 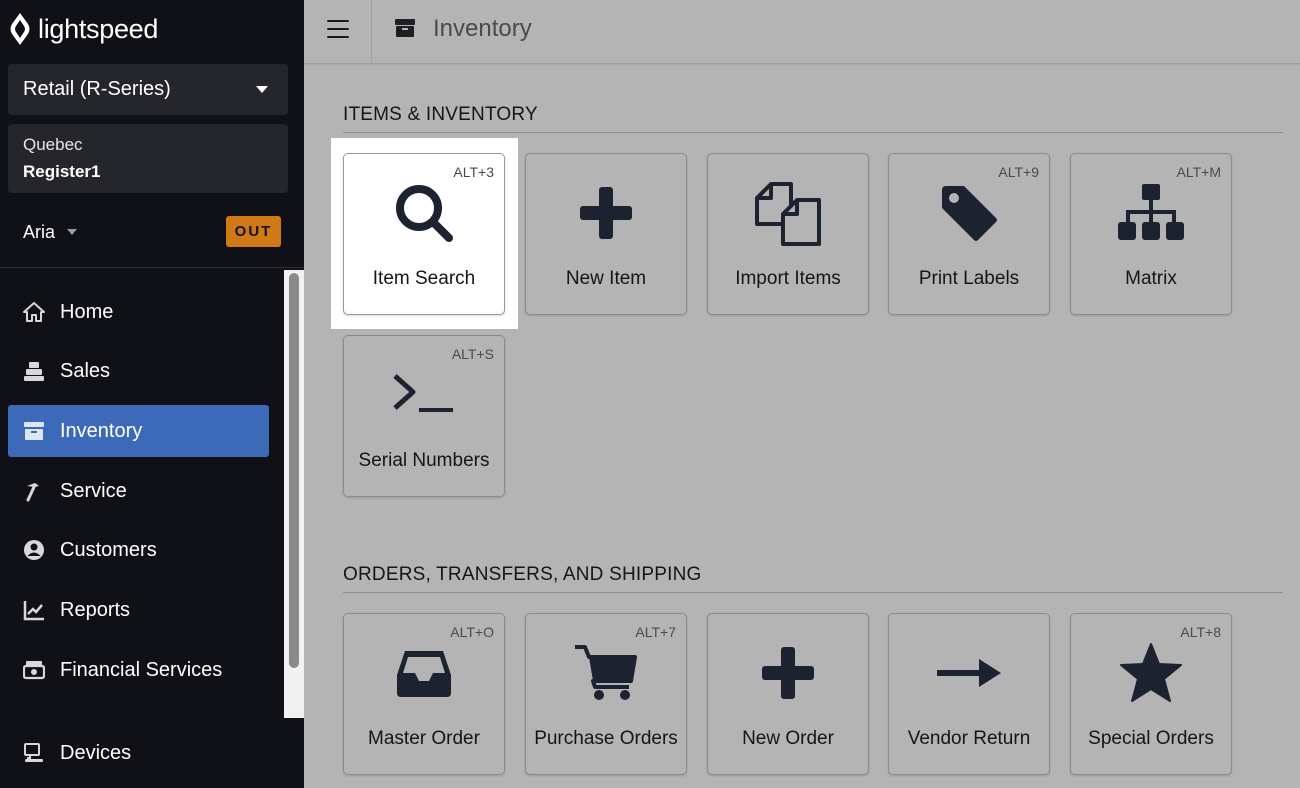 What do you see at coordinates (473, 172) in the screenshot?
I see `tile-shortcut: ALT+3` at bounding box center [473, 172].